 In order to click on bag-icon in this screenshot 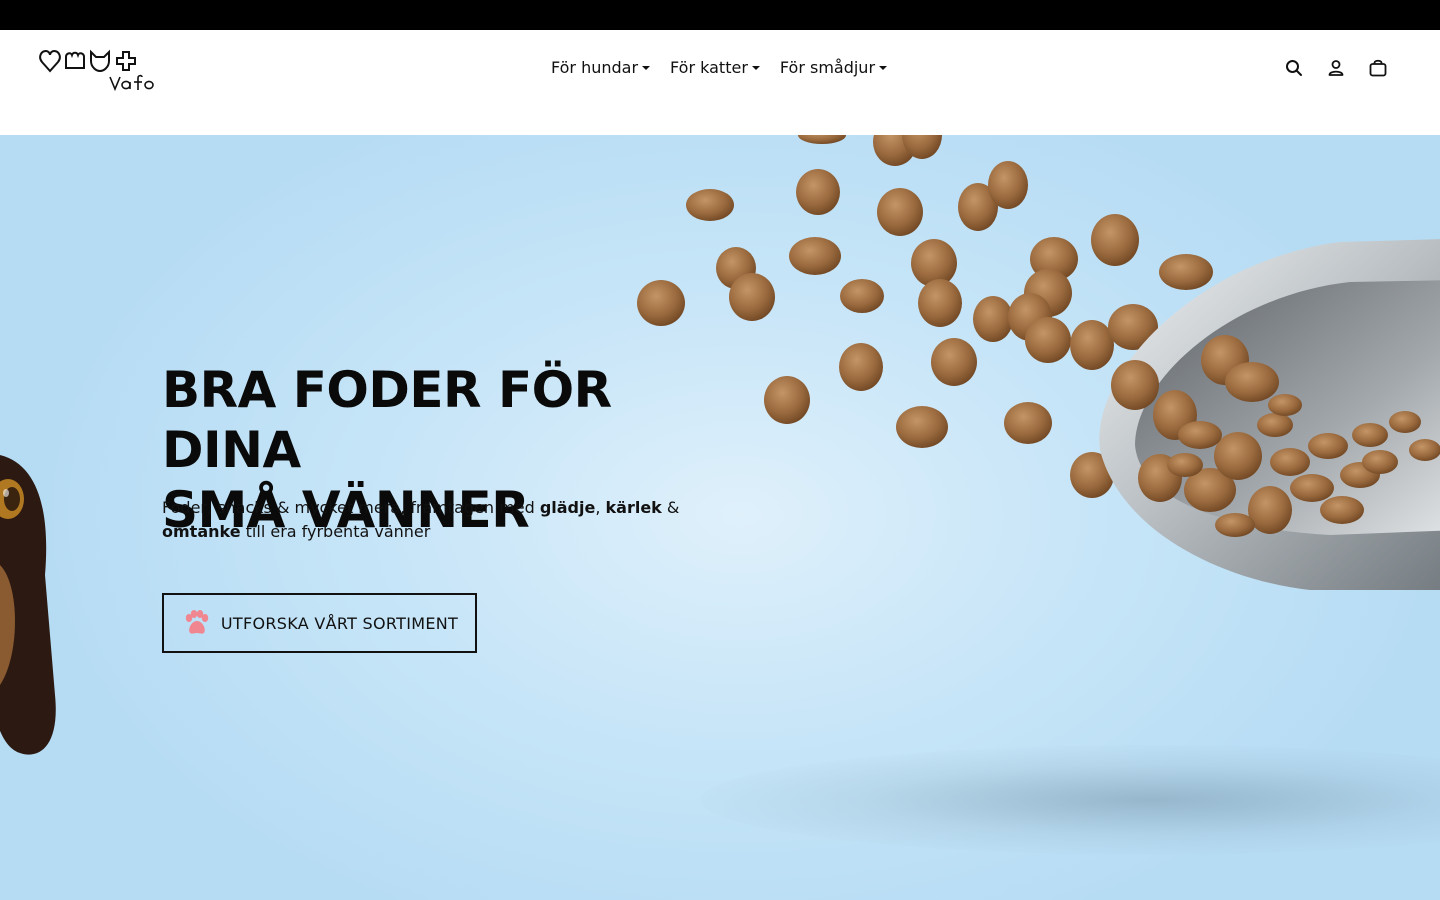, I will do `click(1378, 68)`.